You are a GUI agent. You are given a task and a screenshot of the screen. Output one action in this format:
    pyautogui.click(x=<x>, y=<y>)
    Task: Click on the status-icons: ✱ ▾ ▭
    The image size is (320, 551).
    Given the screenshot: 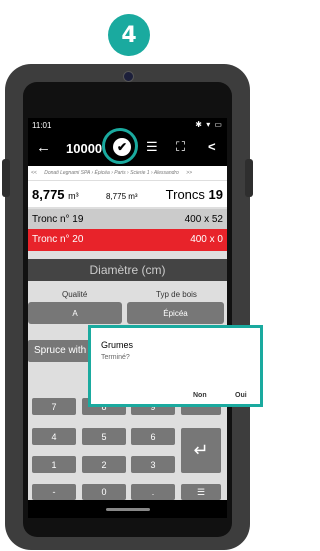 What is the action you would take?
    pyautogui.click(x=209, y=124)
    